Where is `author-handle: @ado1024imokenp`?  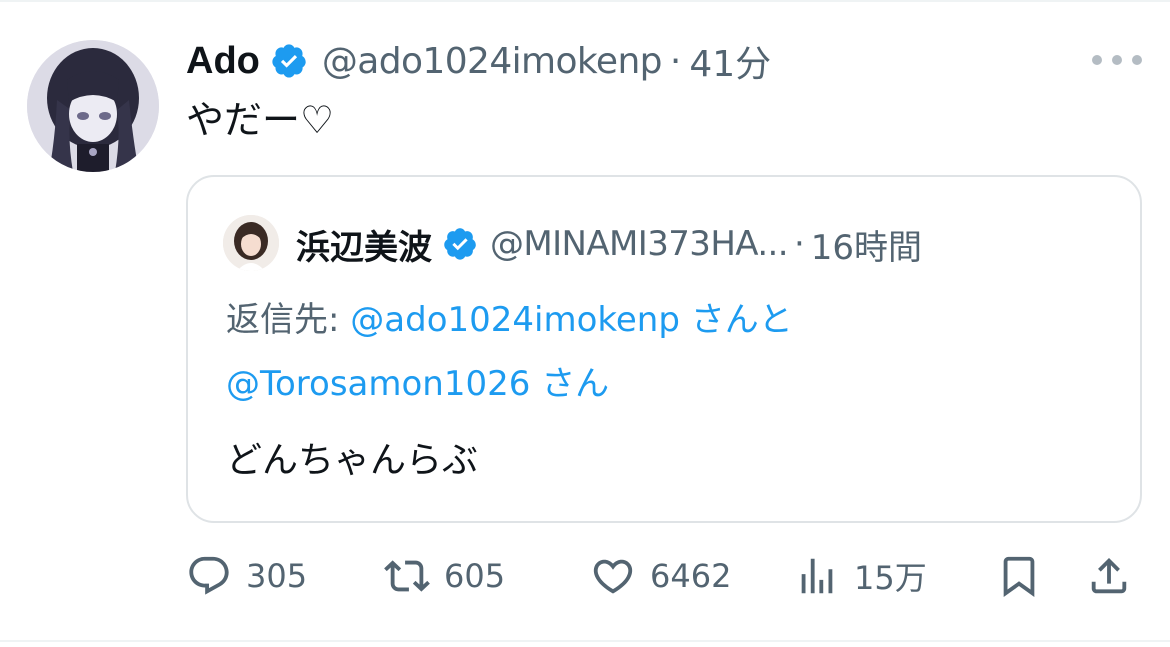 author-handle: @ado1024imokenp is located at coordinates (492, 61).